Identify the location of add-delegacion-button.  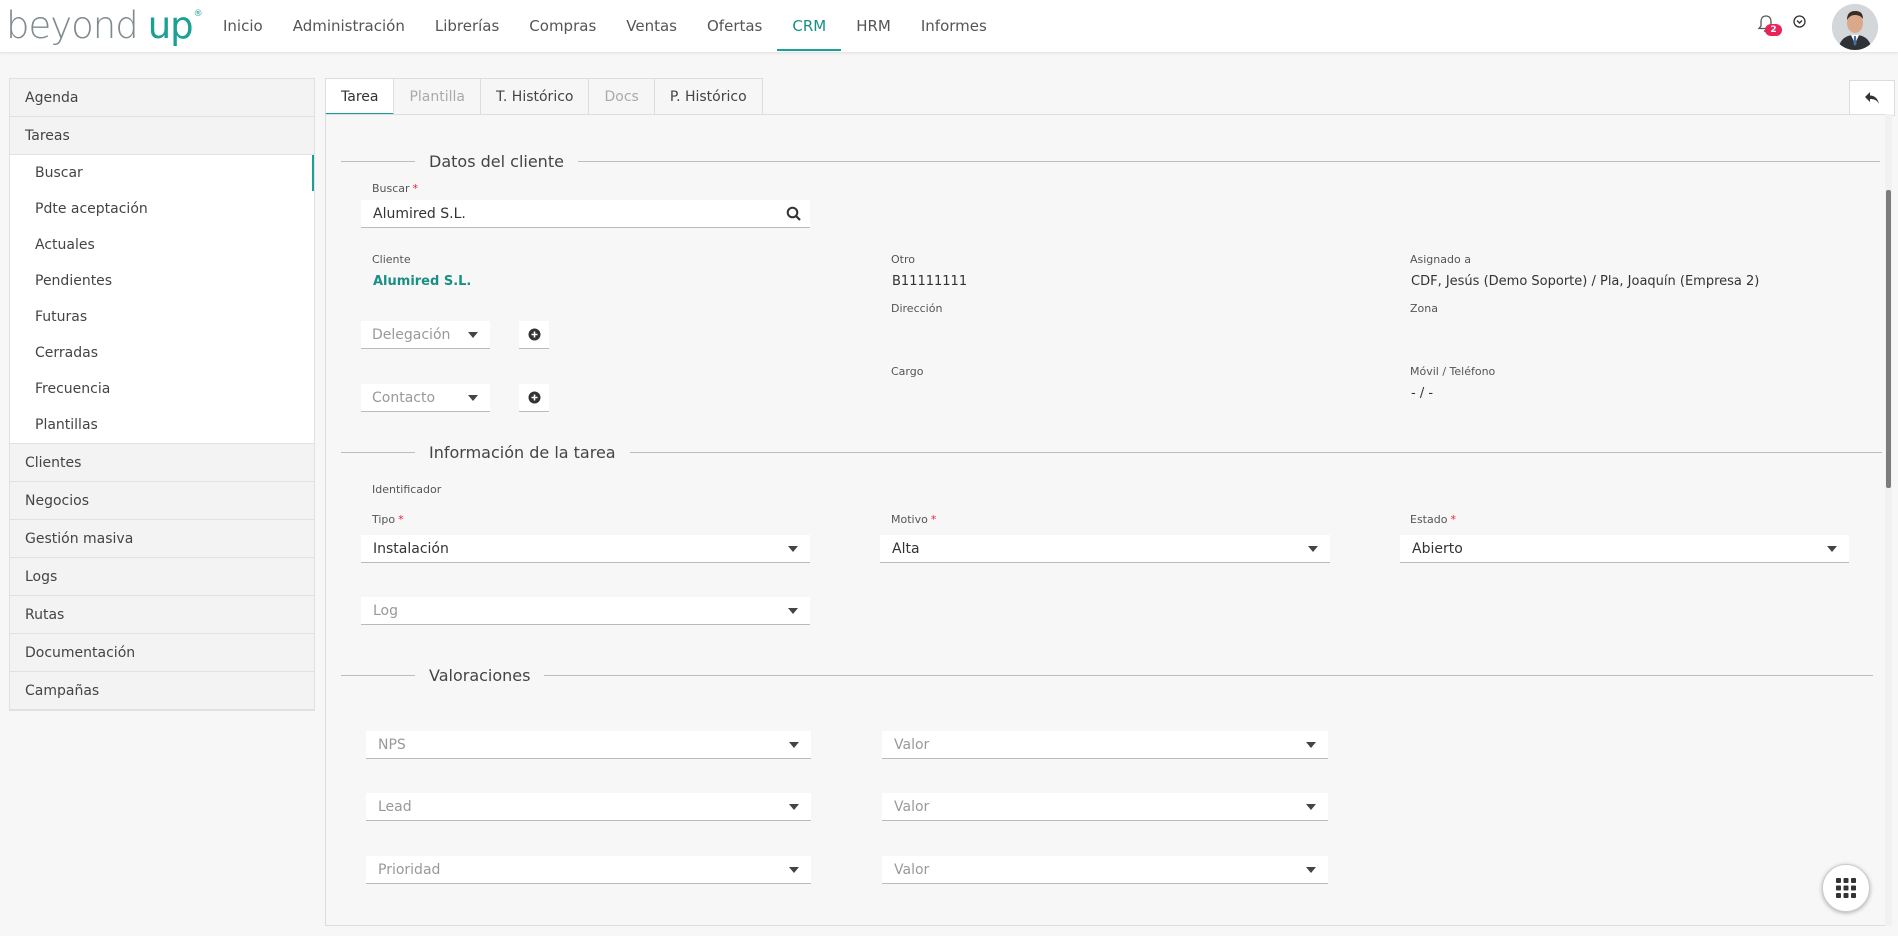
(534, 335).